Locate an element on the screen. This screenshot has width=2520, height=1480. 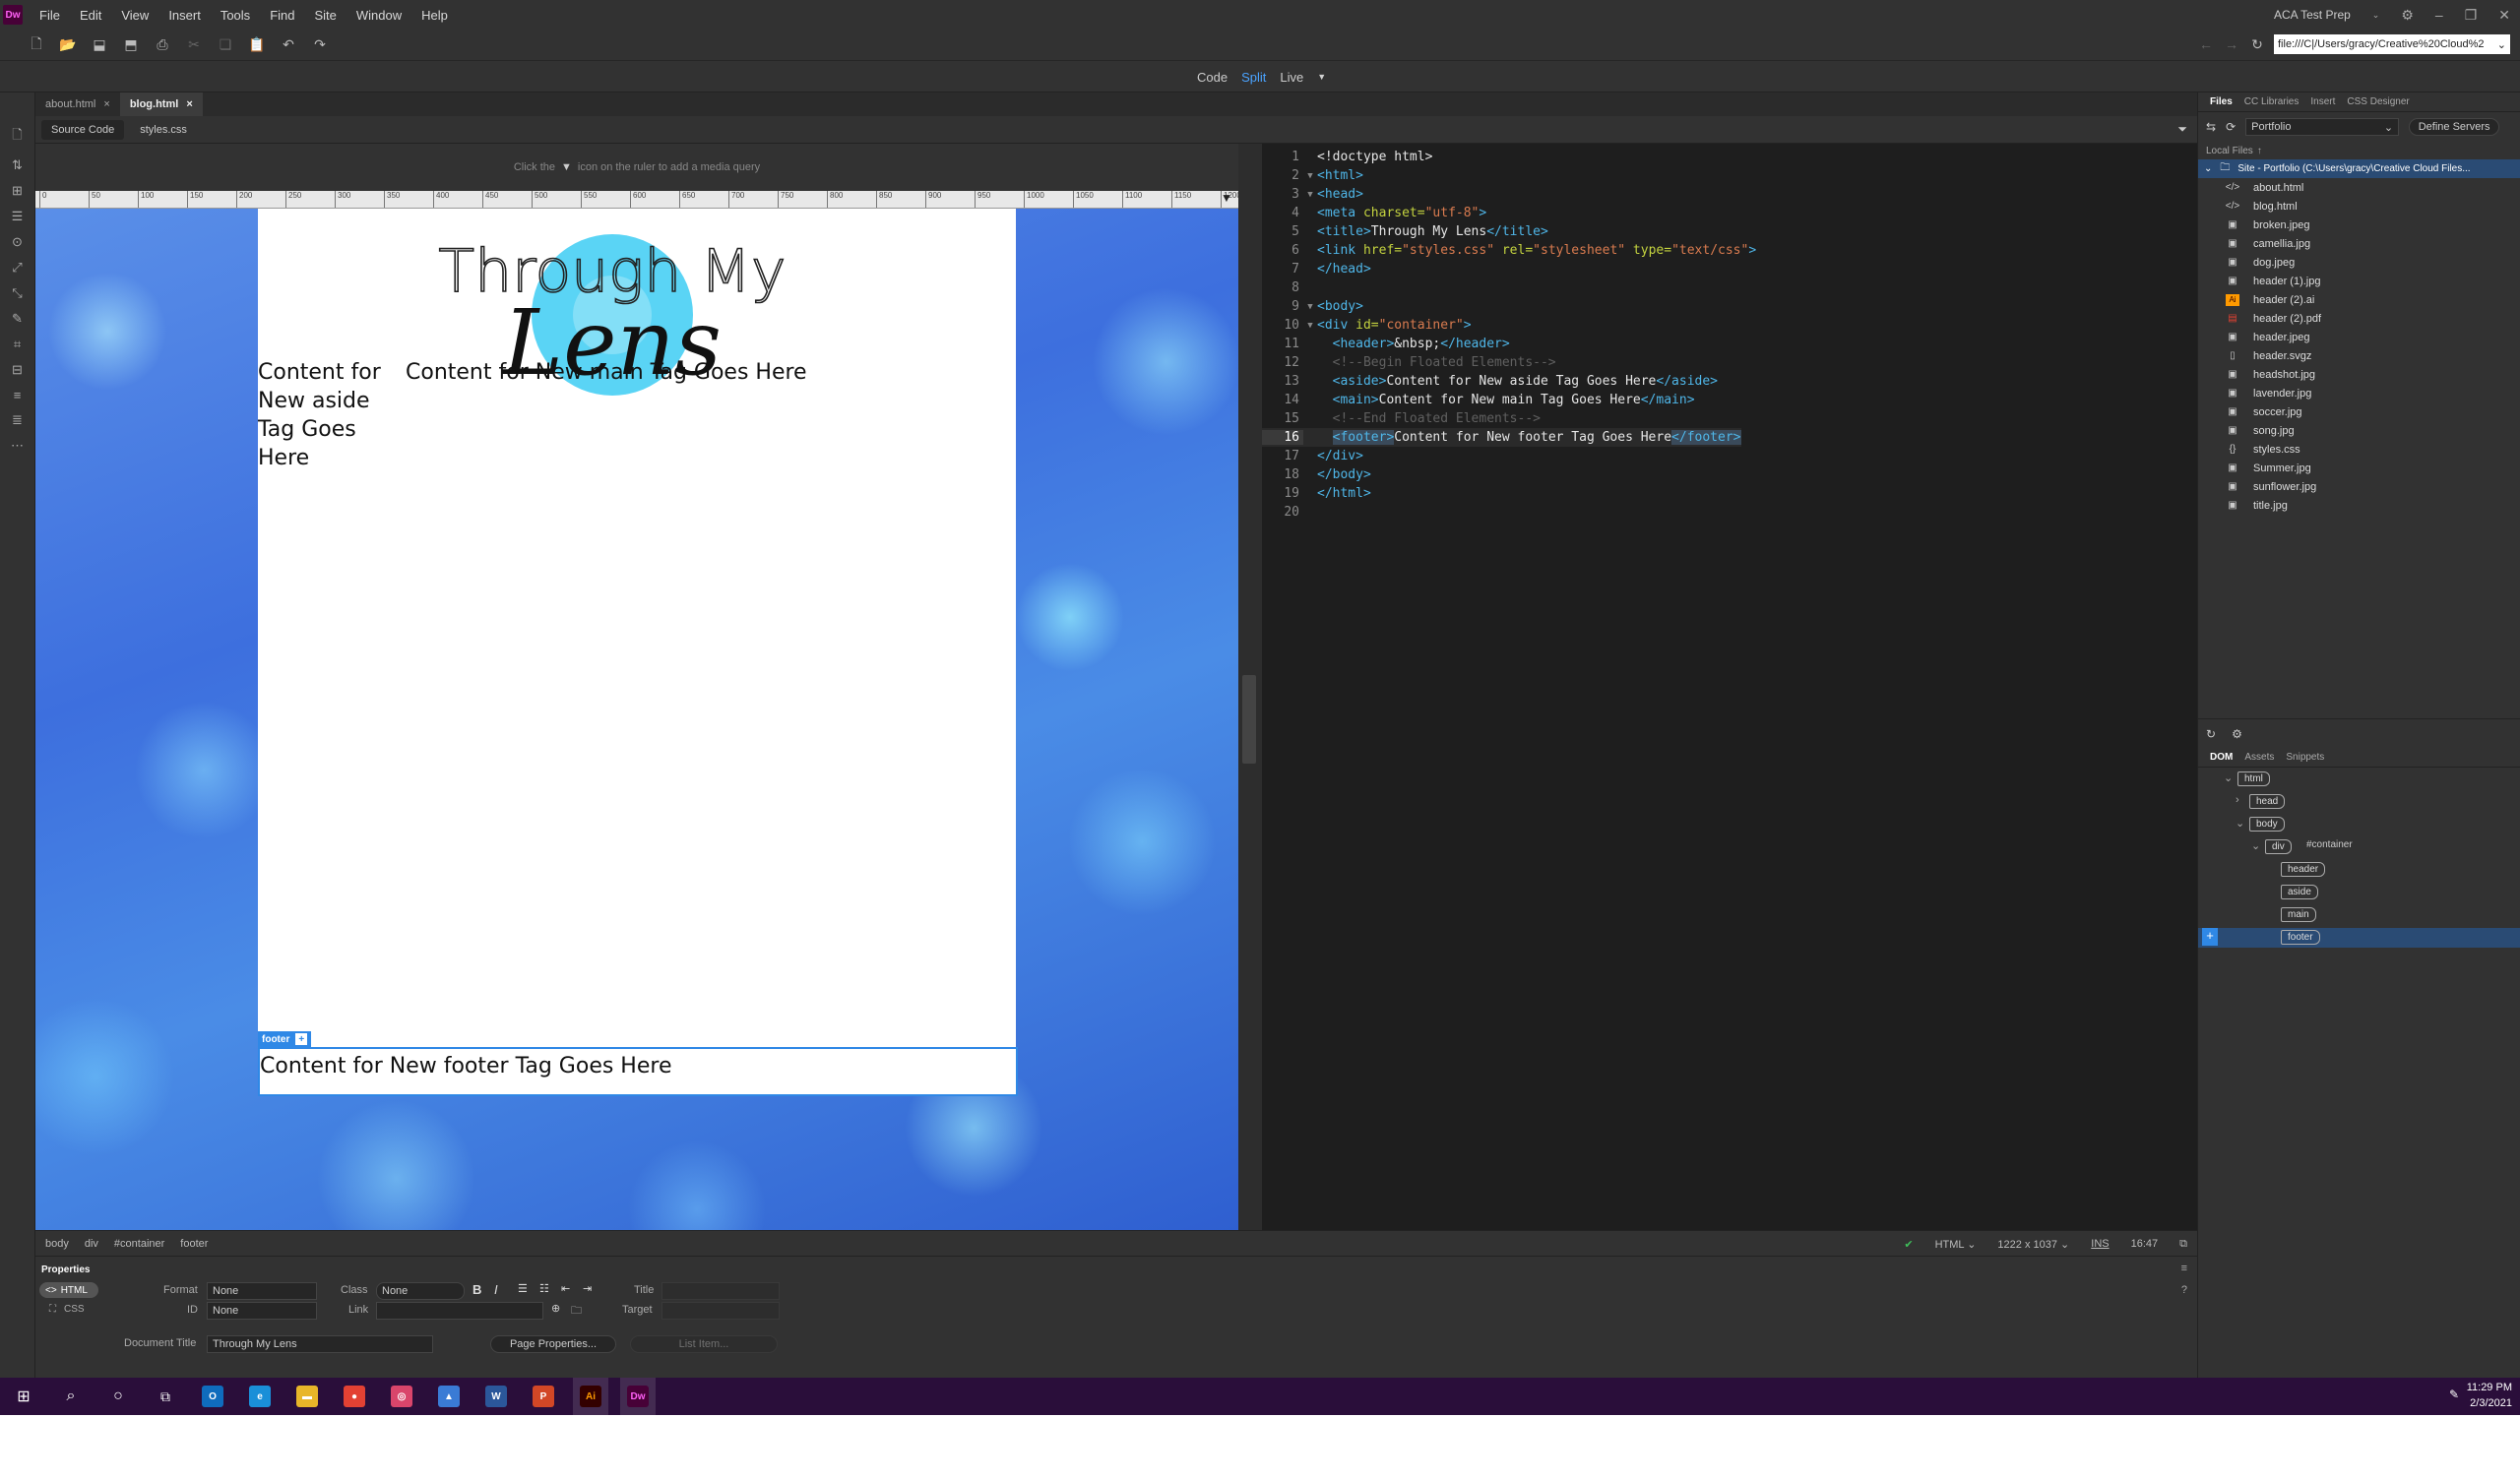
taskbar-app-icon: P is located at coordinates (543, 1397).